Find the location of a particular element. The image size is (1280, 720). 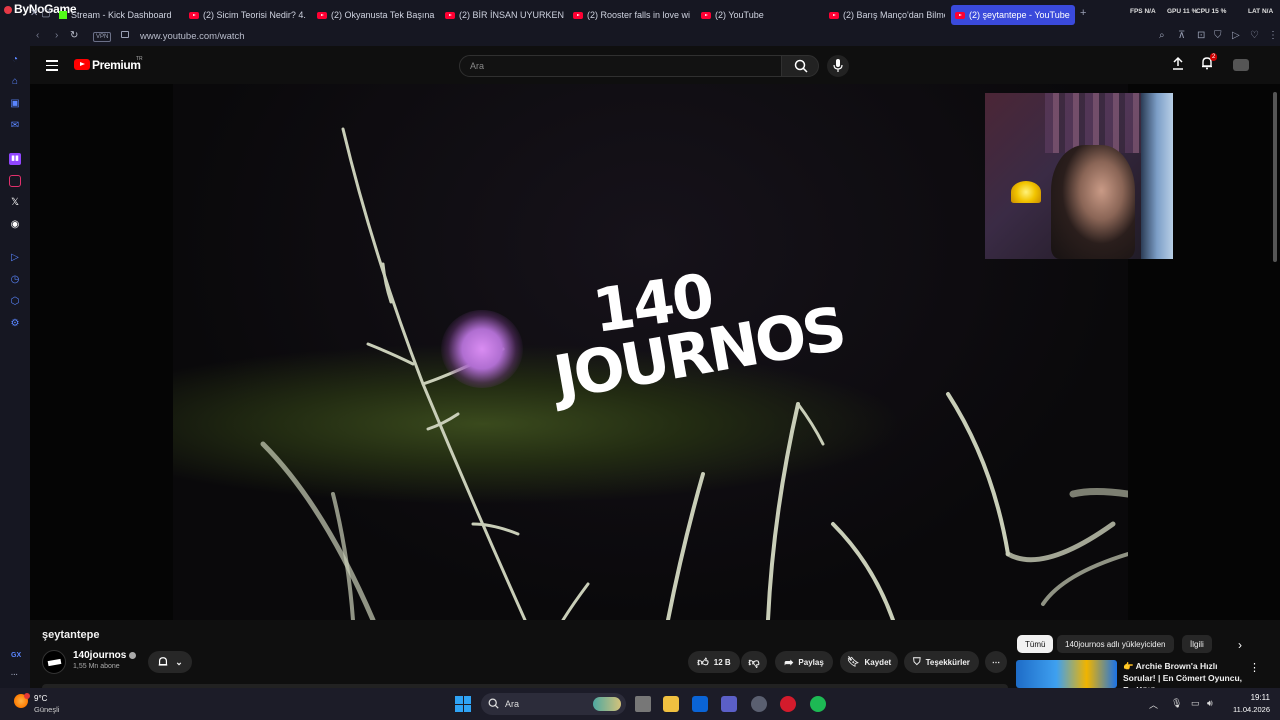

new-tab-button: + is located at coordinates (1083, 13).